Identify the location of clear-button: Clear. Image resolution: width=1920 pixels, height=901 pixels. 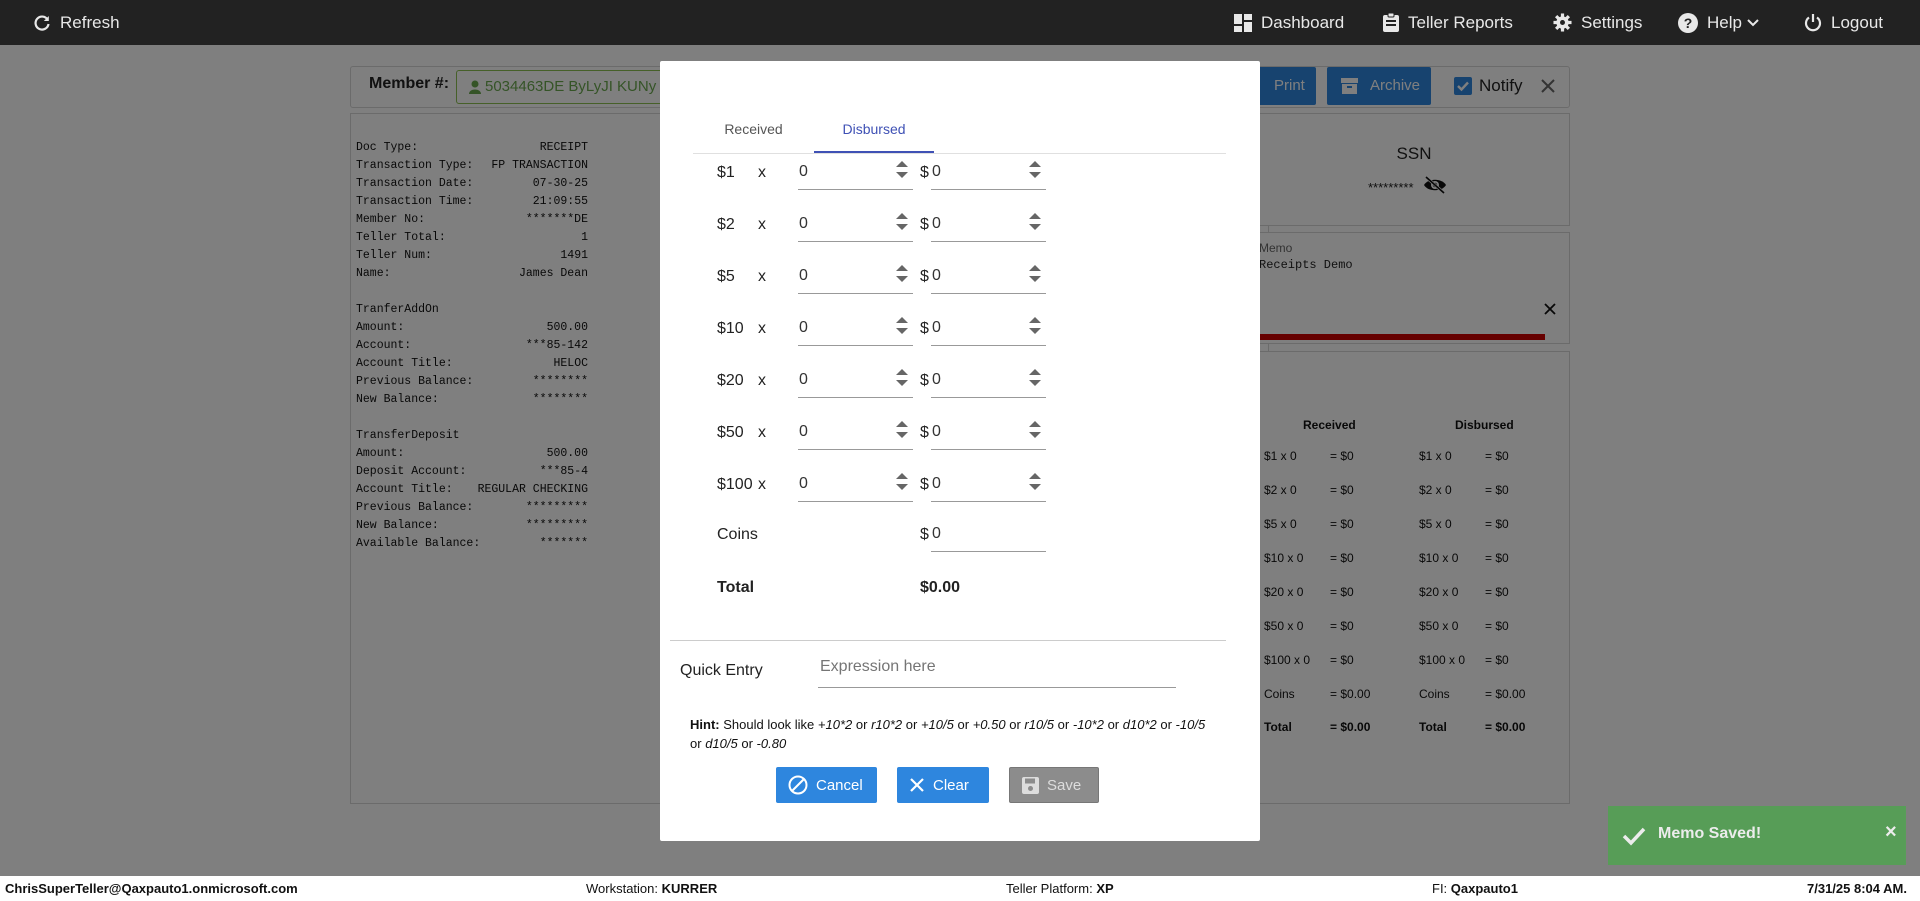
(943, 785).